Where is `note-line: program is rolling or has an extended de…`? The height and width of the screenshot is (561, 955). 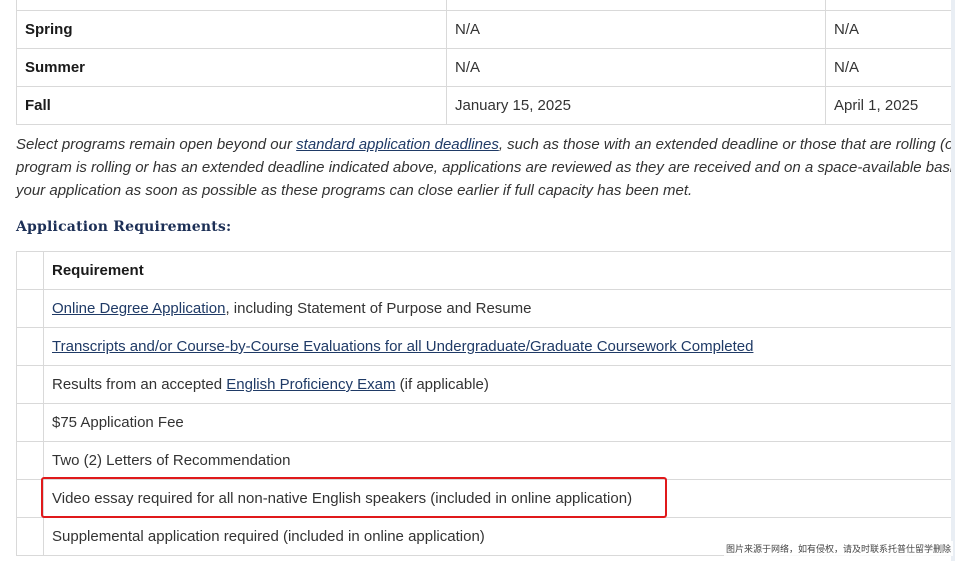
note-line: program is rolling or has an extended de… is located at coordinates (485, 167).